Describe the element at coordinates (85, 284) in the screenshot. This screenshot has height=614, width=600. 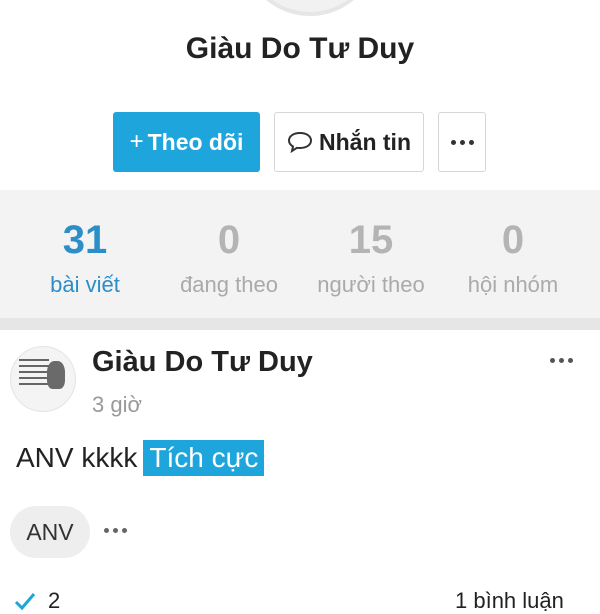
I see `stat-label: bài viết` at that location.